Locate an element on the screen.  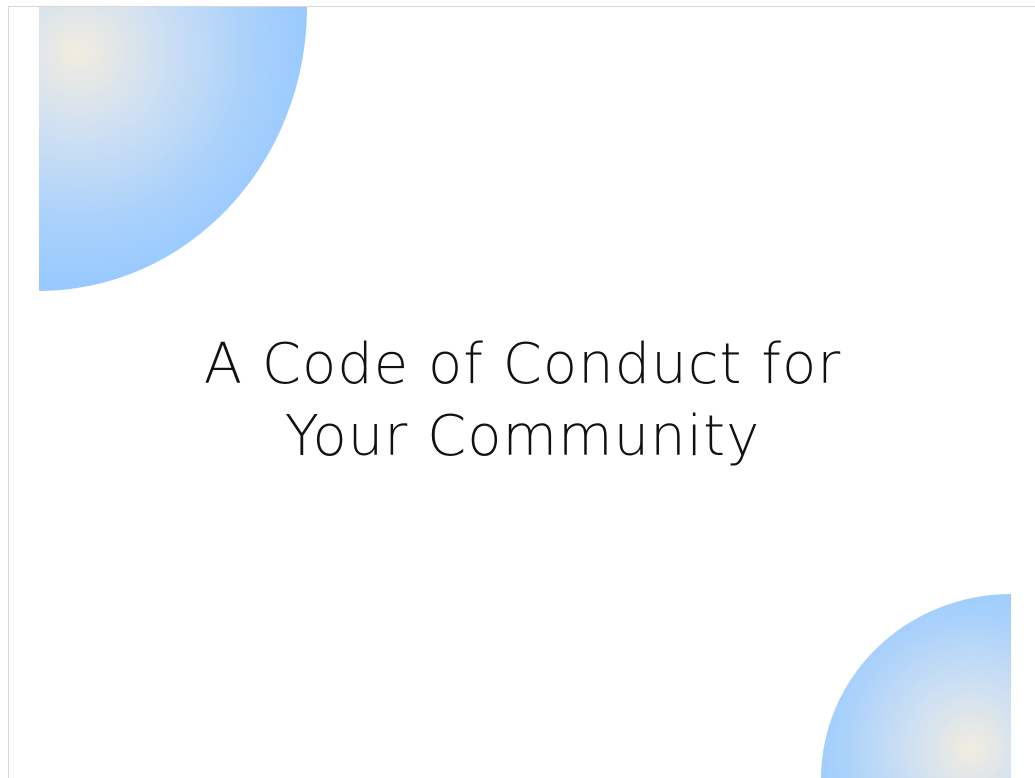
slide-title-line-1: A Code of Conduct for is located at coordinates (522, 364).